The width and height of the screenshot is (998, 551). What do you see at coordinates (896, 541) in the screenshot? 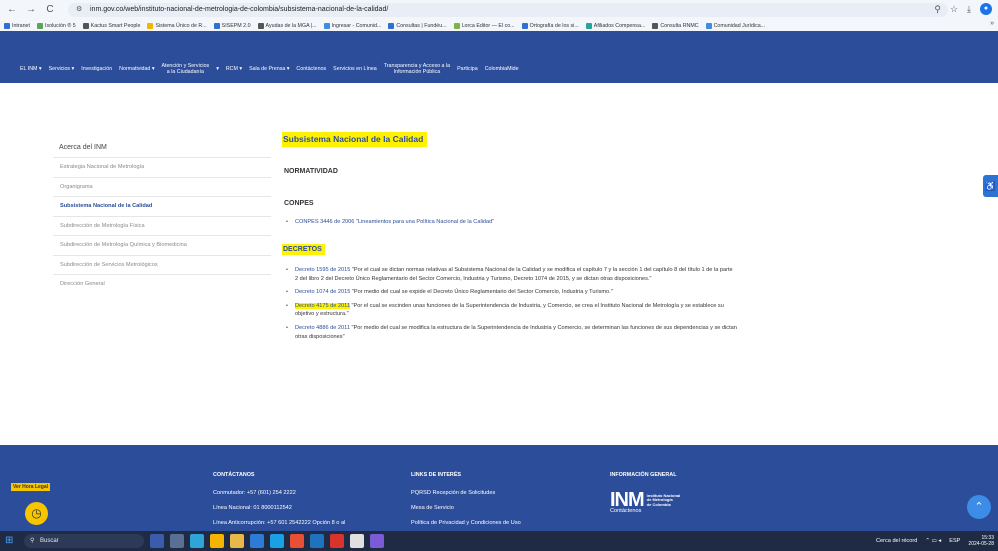
I see `weather-text: Cerca del récord` at bounding box center [896, 541].